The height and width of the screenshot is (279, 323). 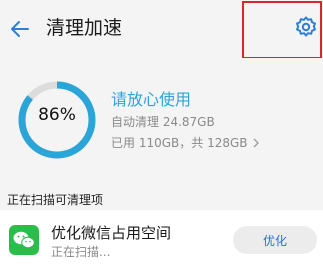 I want to click on storage-percent: 86%, so click(x=57, y=115).